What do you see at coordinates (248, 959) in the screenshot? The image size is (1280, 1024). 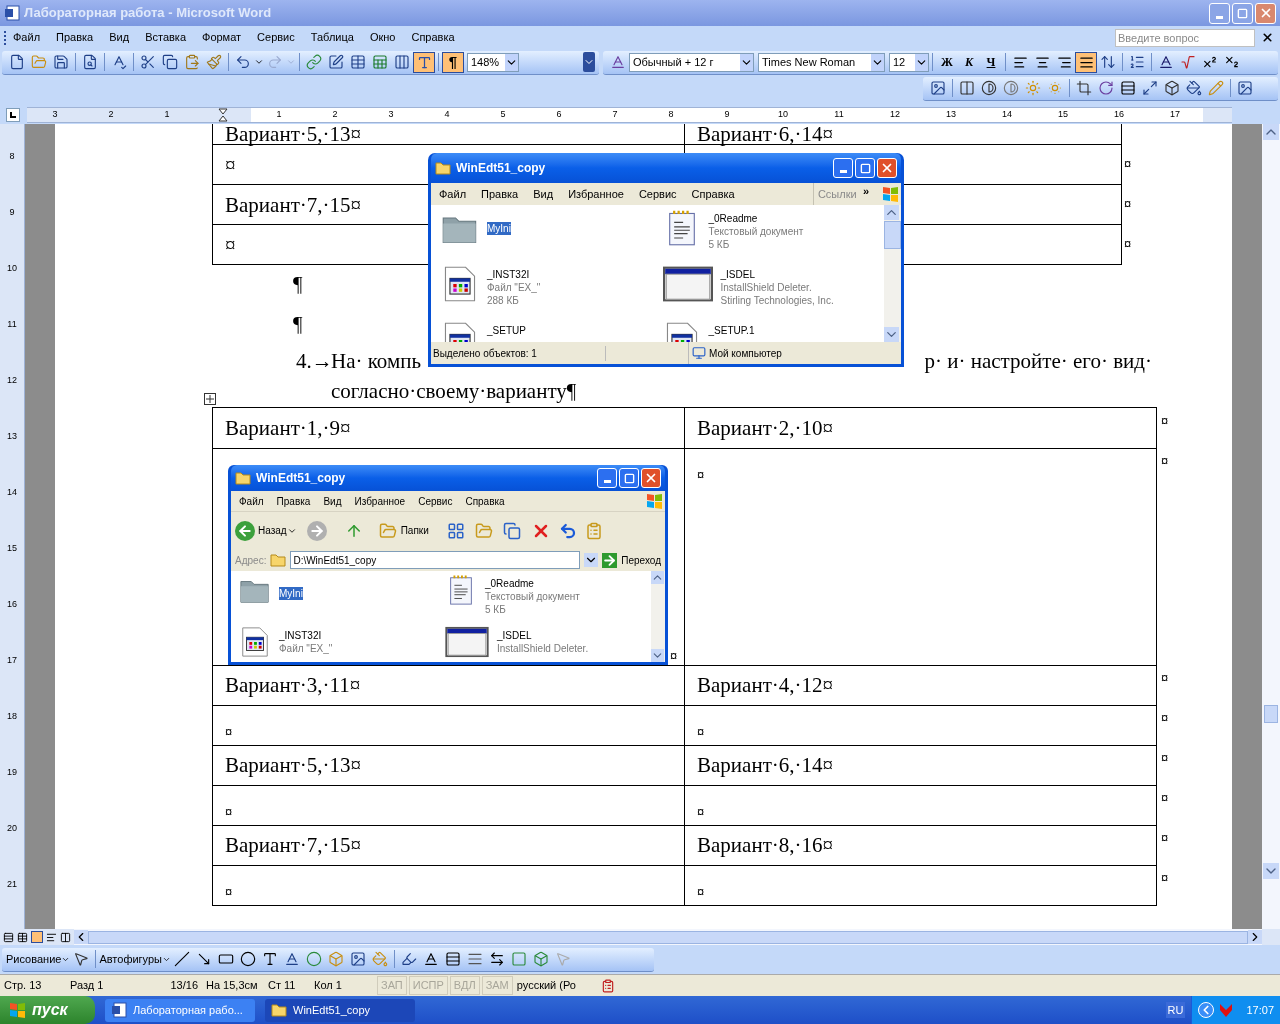 I see `oval-icon` at bounding box center [248, 959].